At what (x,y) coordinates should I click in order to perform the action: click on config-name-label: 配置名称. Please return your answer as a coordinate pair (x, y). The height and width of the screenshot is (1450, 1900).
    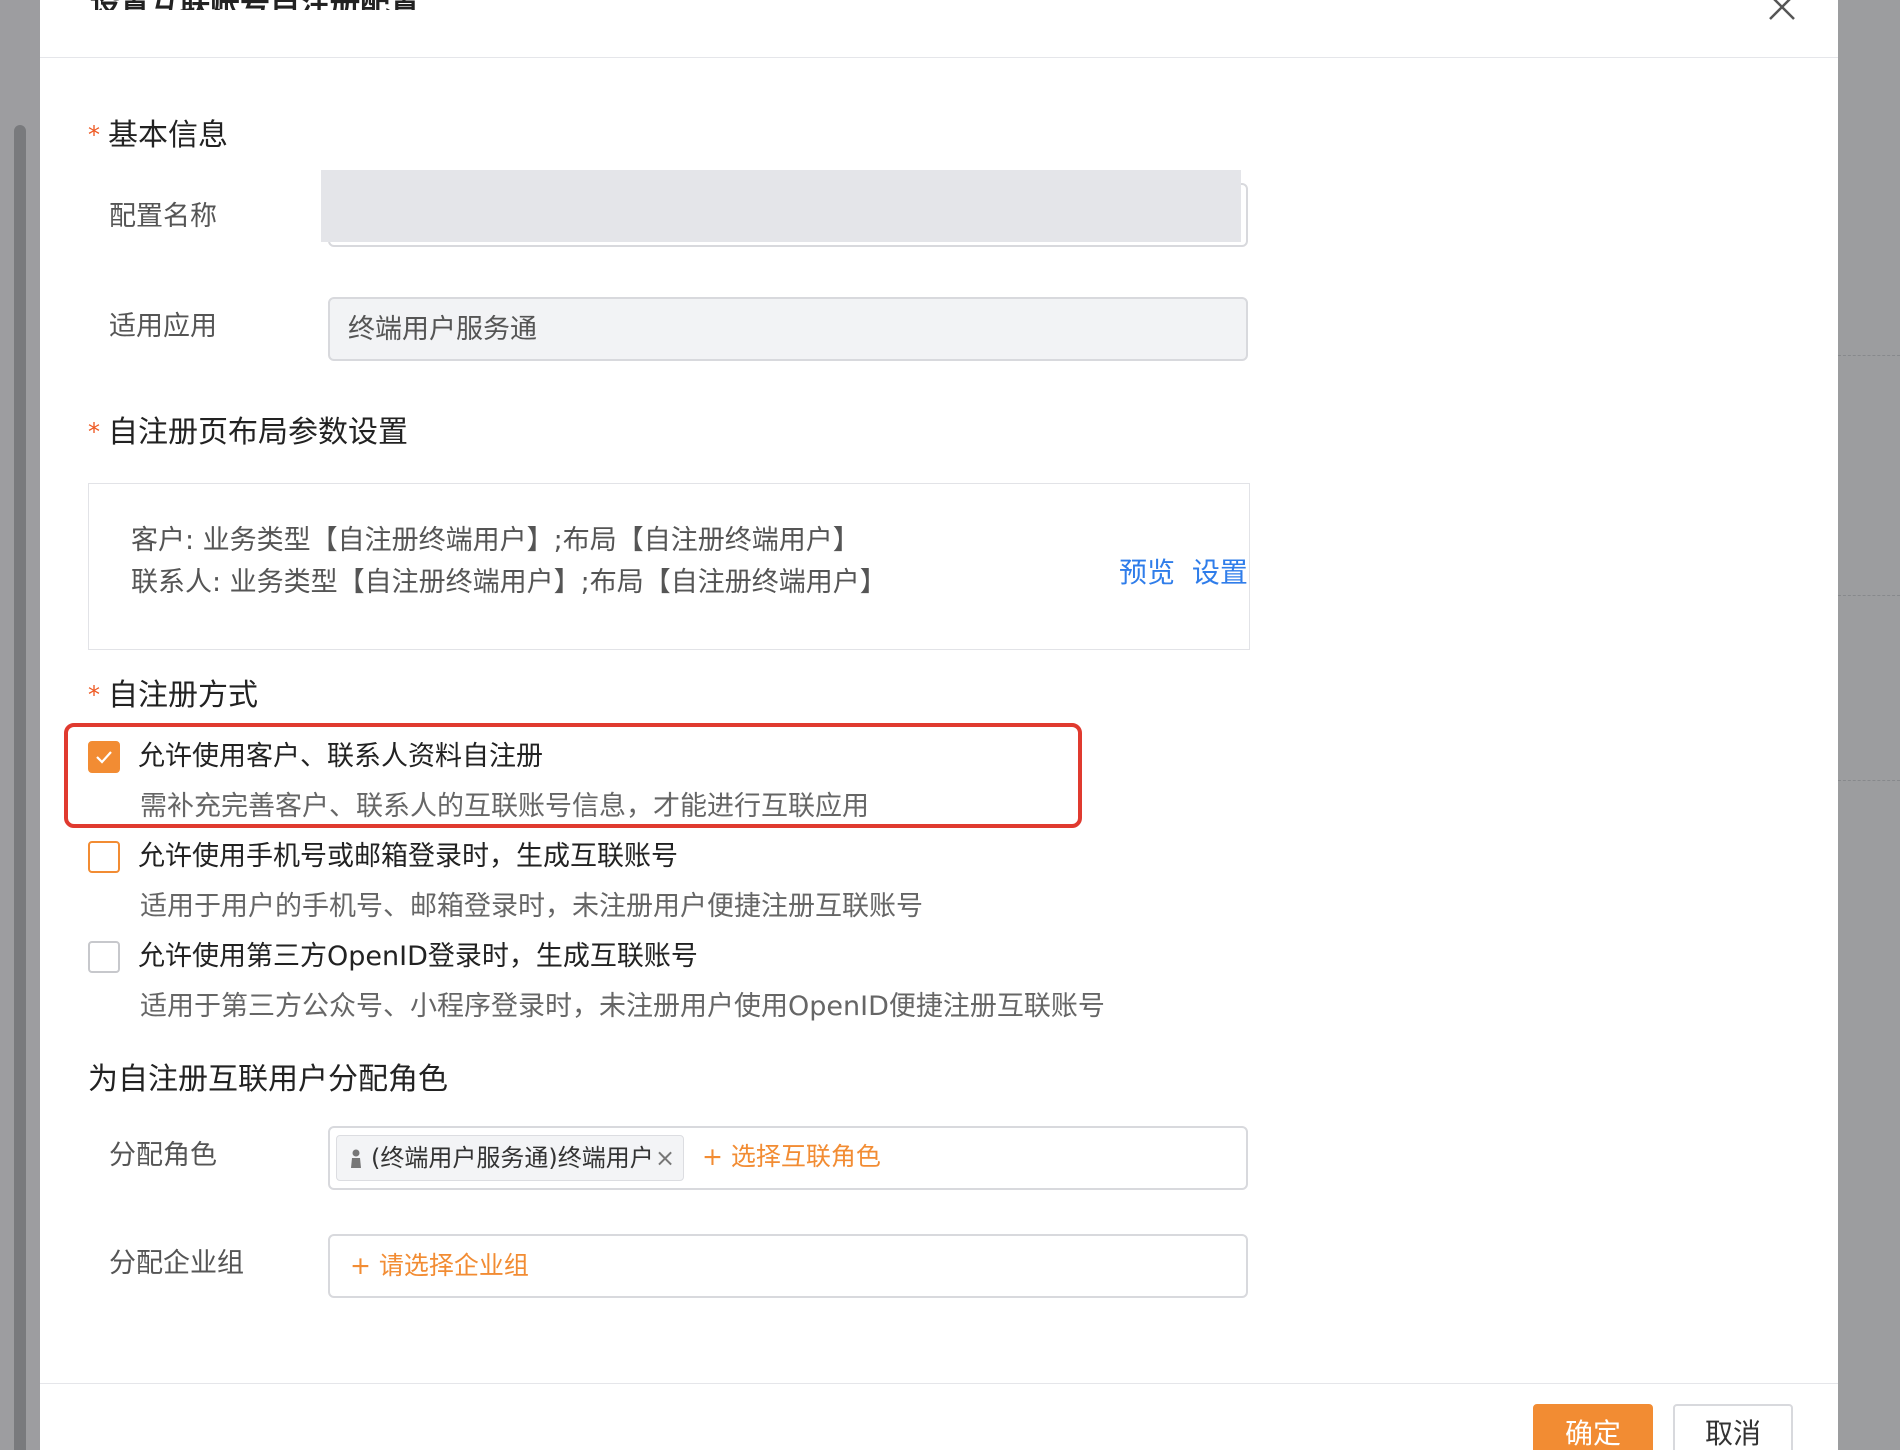
    Looking at the image, I should click on (163, 216).